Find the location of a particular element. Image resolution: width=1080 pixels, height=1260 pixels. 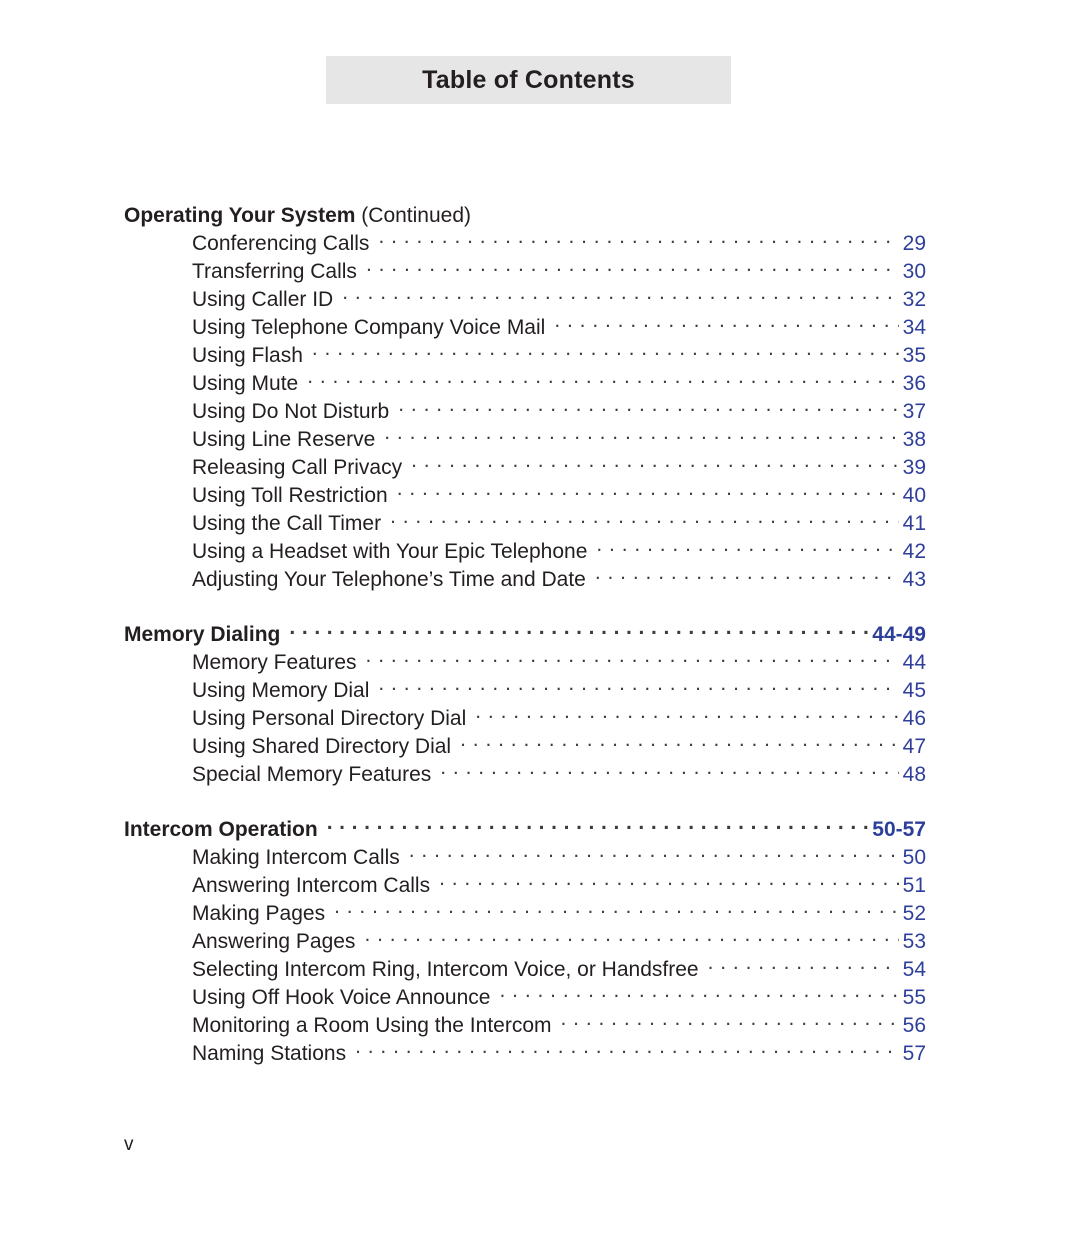

toc-entry-label: Using Do Not Disturb is located at coordinates (291, 411).